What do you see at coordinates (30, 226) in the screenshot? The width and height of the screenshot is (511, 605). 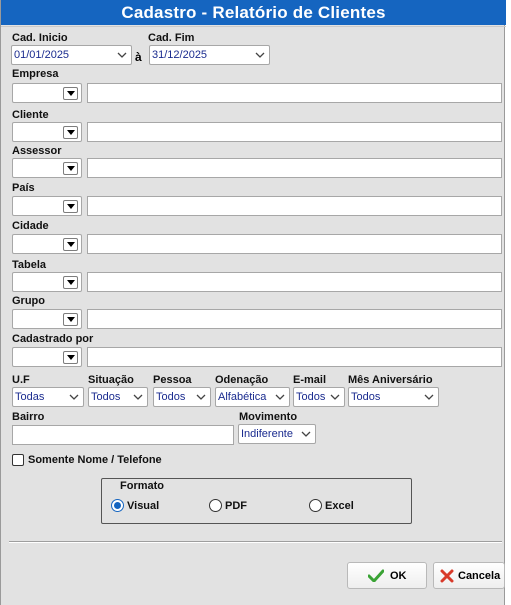 I see `cidade-label: Cidade` at bounding box center [30, 226].